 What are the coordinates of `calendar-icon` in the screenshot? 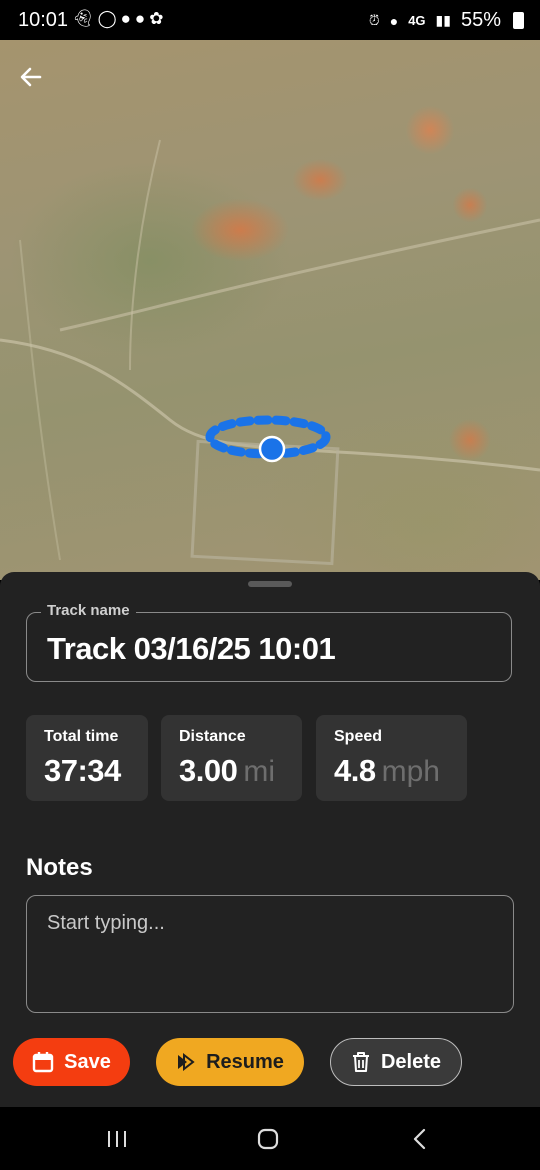 It's located at (43, 1062).